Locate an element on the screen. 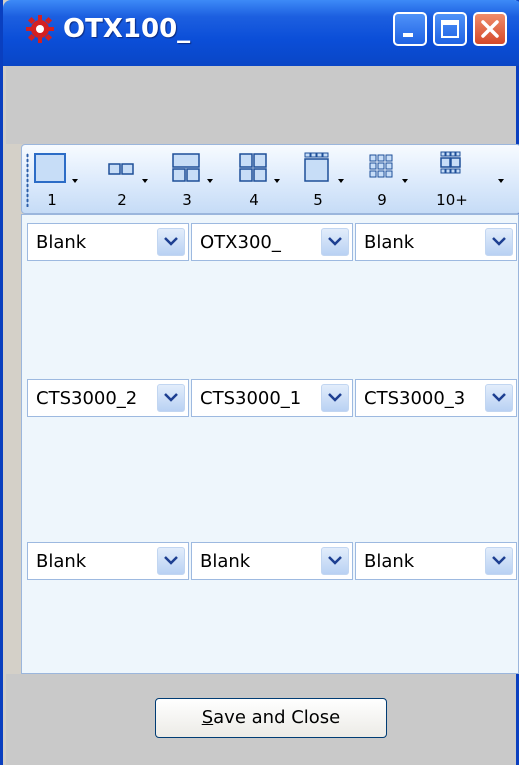 Image resolution: width=519 pixels, height=765 pixels. maximize-button is located at coordinates (450, 29).